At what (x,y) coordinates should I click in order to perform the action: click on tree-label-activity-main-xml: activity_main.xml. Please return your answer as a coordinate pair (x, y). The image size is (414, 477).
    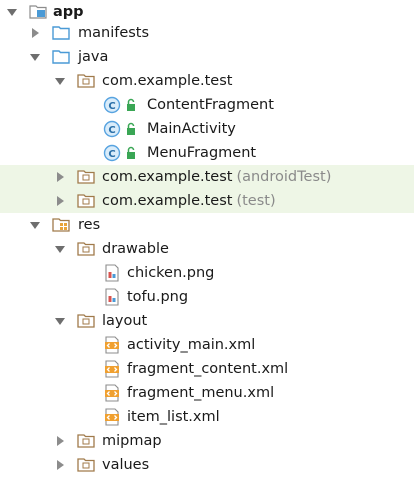
    Looking at the image, I should click on (191, 345).